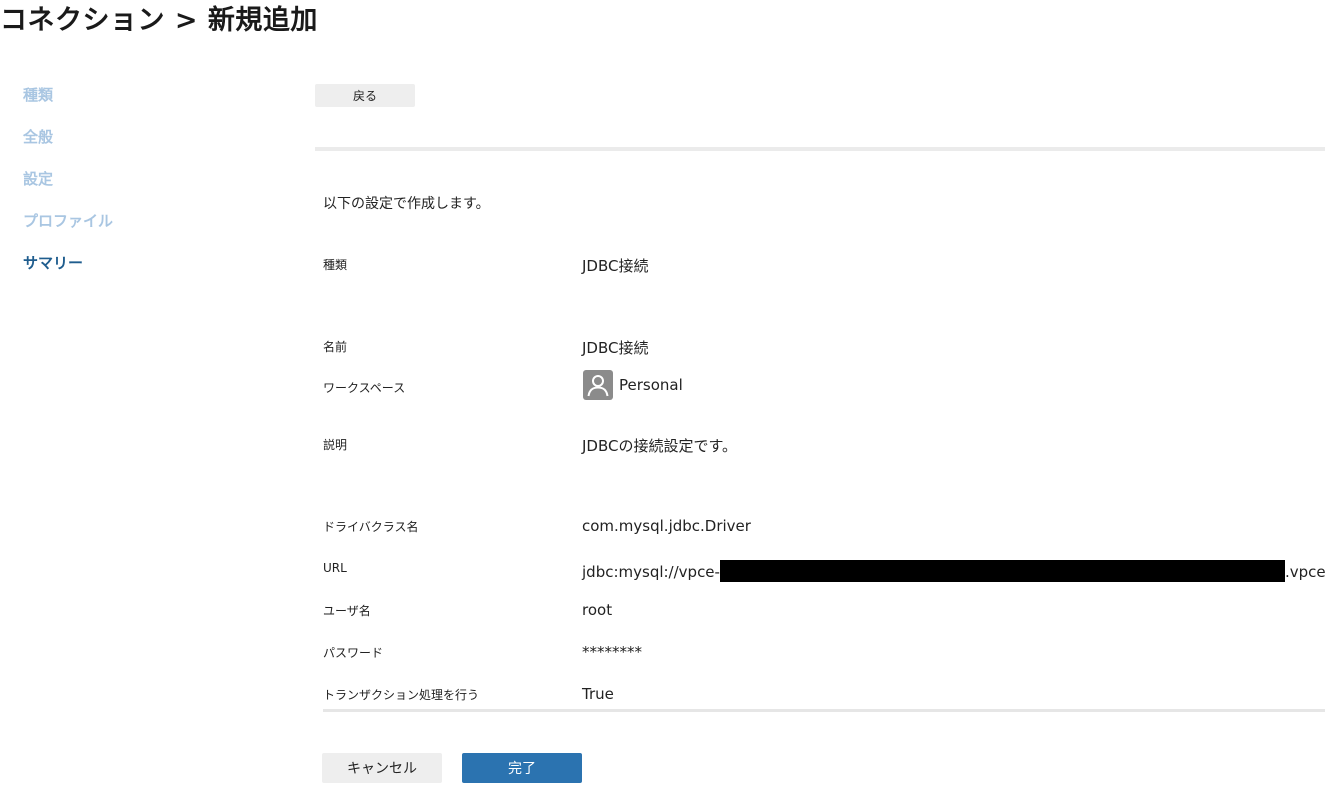 The image size is (1339, 787). What do you see at coordinates (615, 348) in the screenshot?
I see `name-value: JDBC接続` at bounding box center [615, 348].